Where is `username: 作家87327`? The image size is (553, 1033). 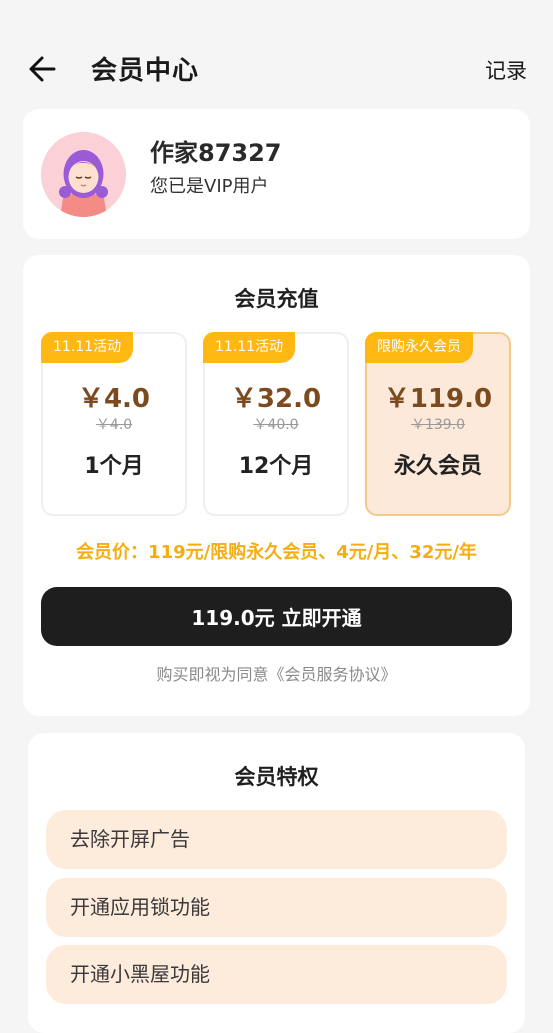
username: 作家87327 is located at coordinates (216, 153).